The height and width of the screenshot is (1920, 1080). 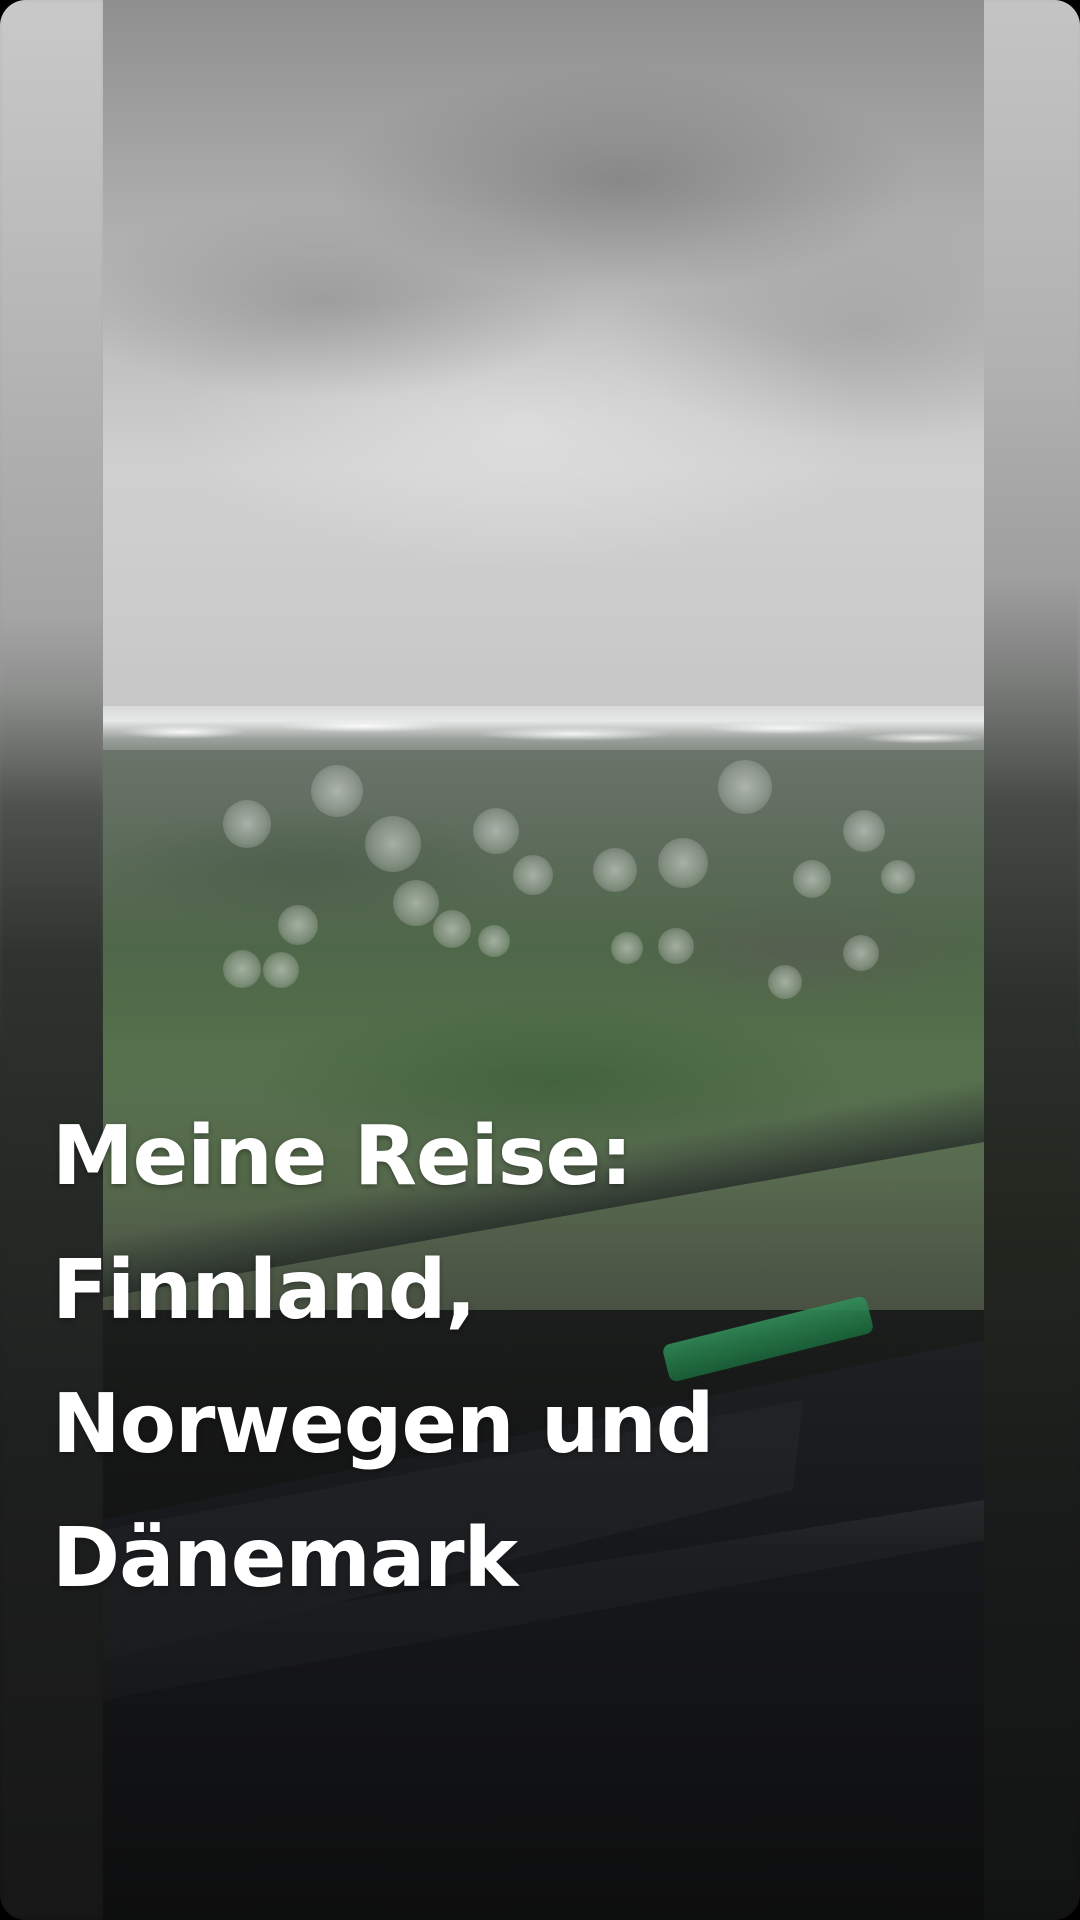 What do you see at coordinates (383, 1424) in the screenshot?
I see `story-title-line: Norwegen und` at bounding box center [383, 1424].